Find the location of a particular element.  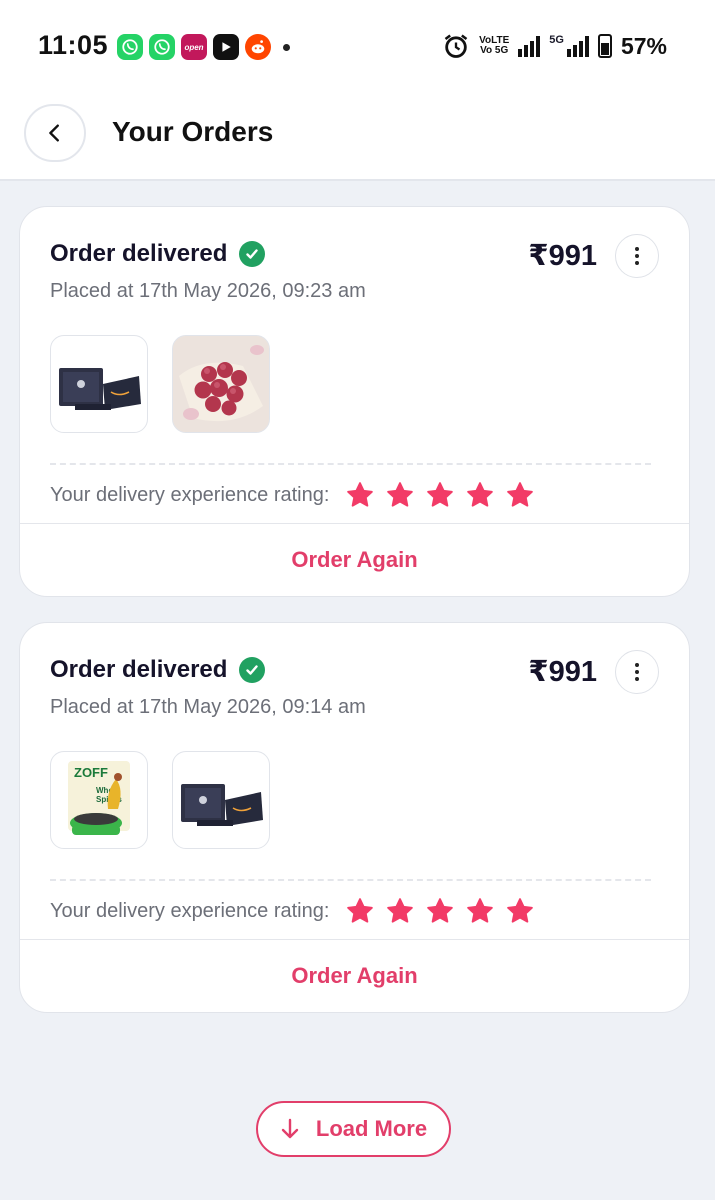

whatsapp-business-icon is located at coordinates (162, 47).